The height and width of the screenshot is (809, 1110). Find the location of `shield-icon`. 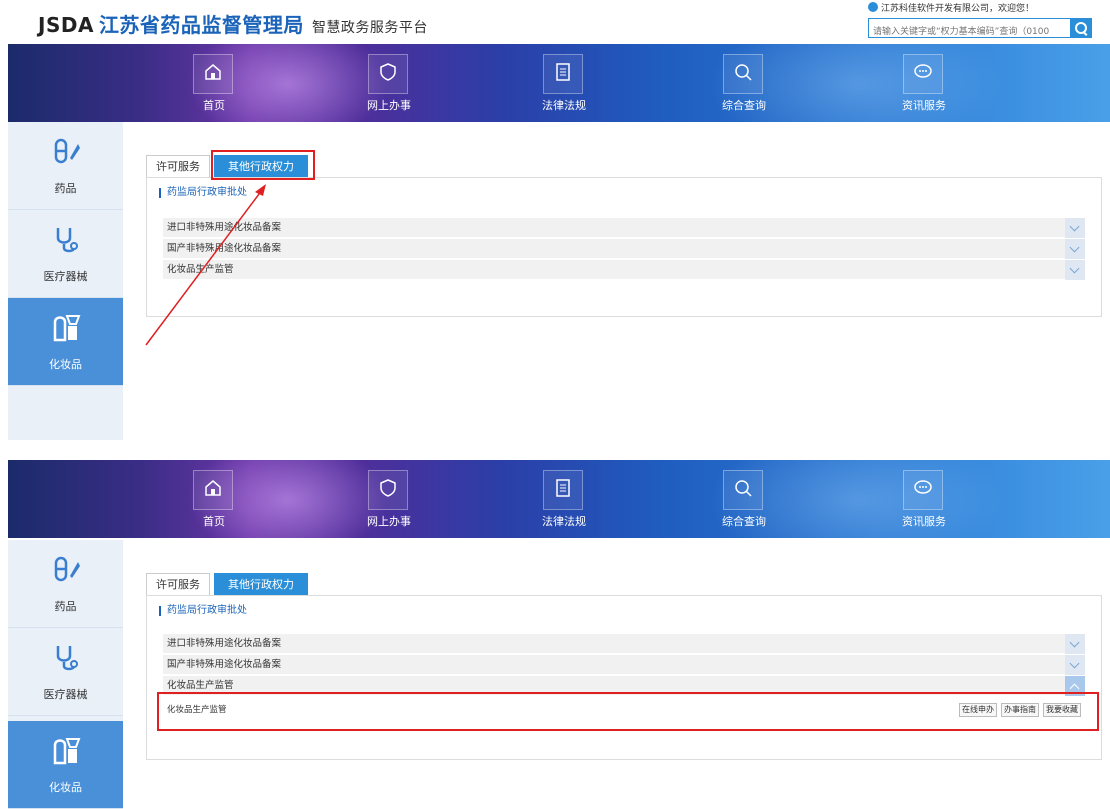

shield-icon is located at coordinates (388, 488).